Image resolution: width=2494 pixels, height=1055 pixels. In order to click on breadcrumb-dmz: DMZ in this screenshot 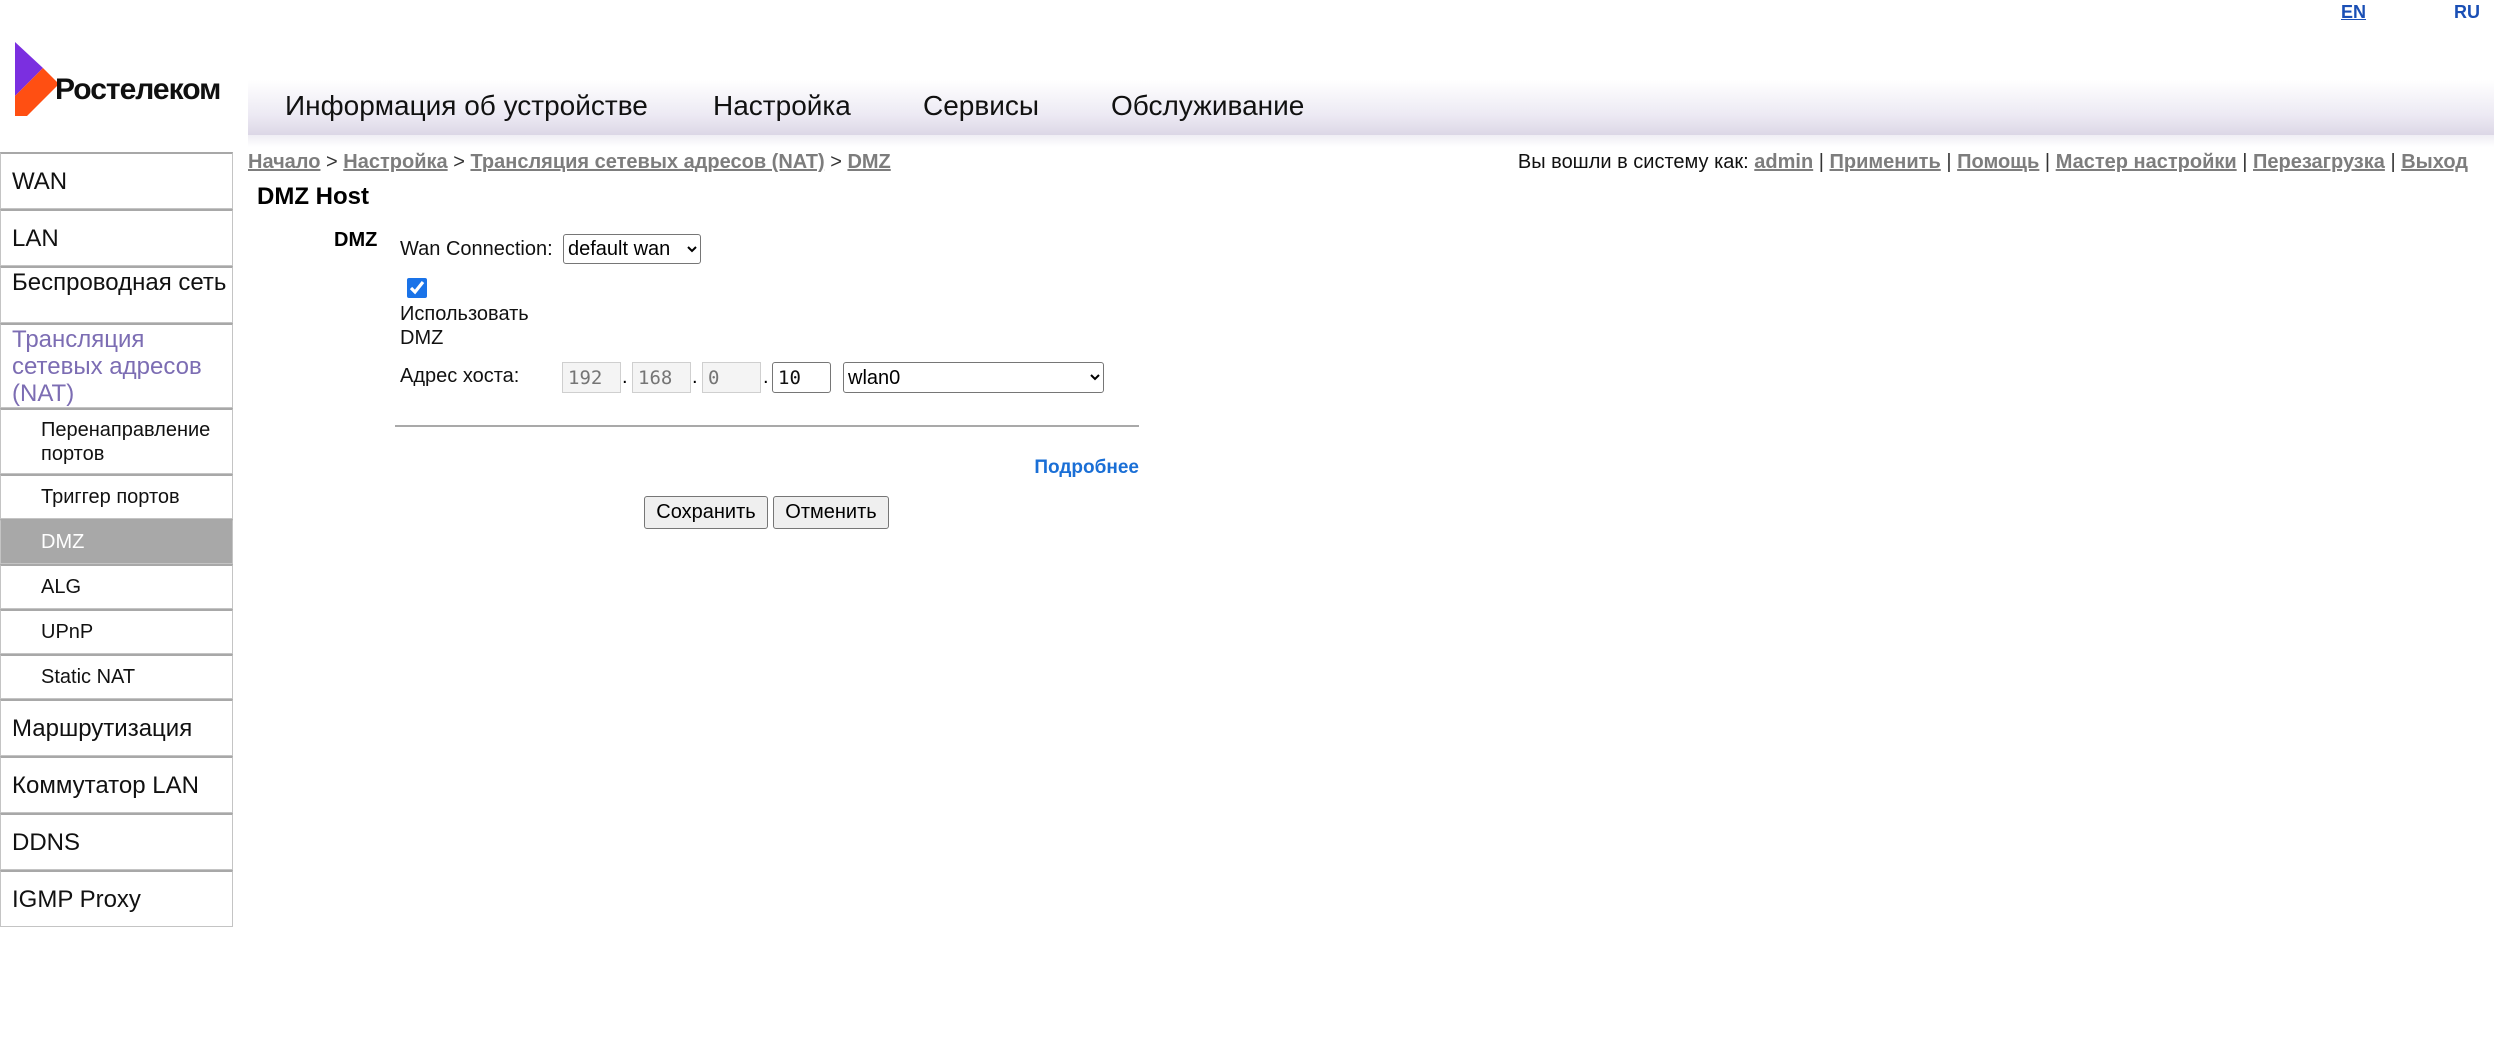, I will do `click(868, 162)`.